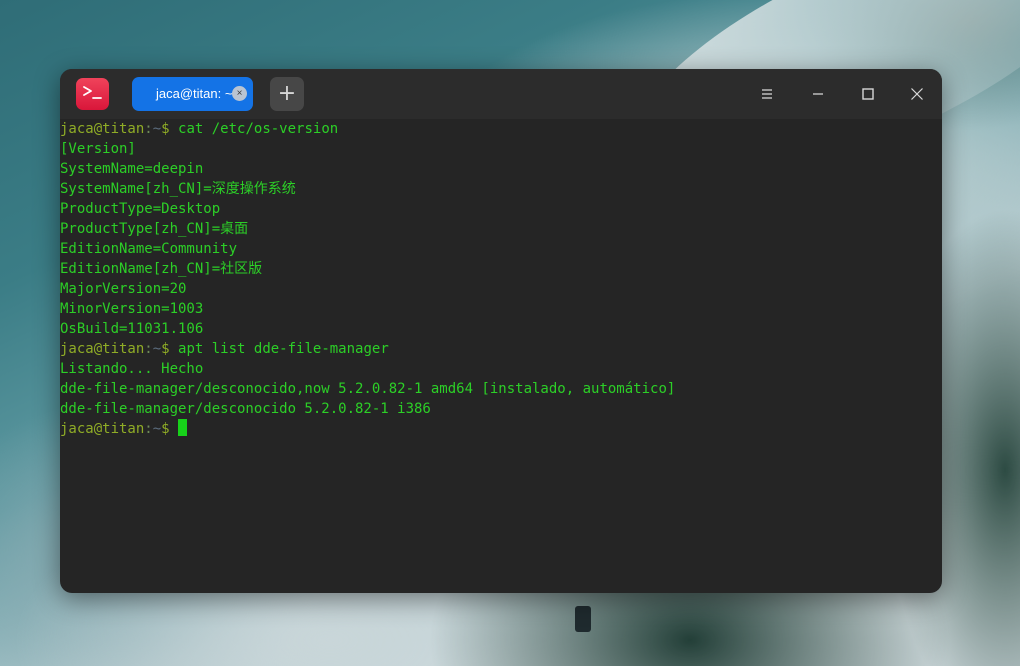  What do you see at coordinates (818, 94) in the screenshot?
I see `minimize-icon` at bounding box center [818, 94].